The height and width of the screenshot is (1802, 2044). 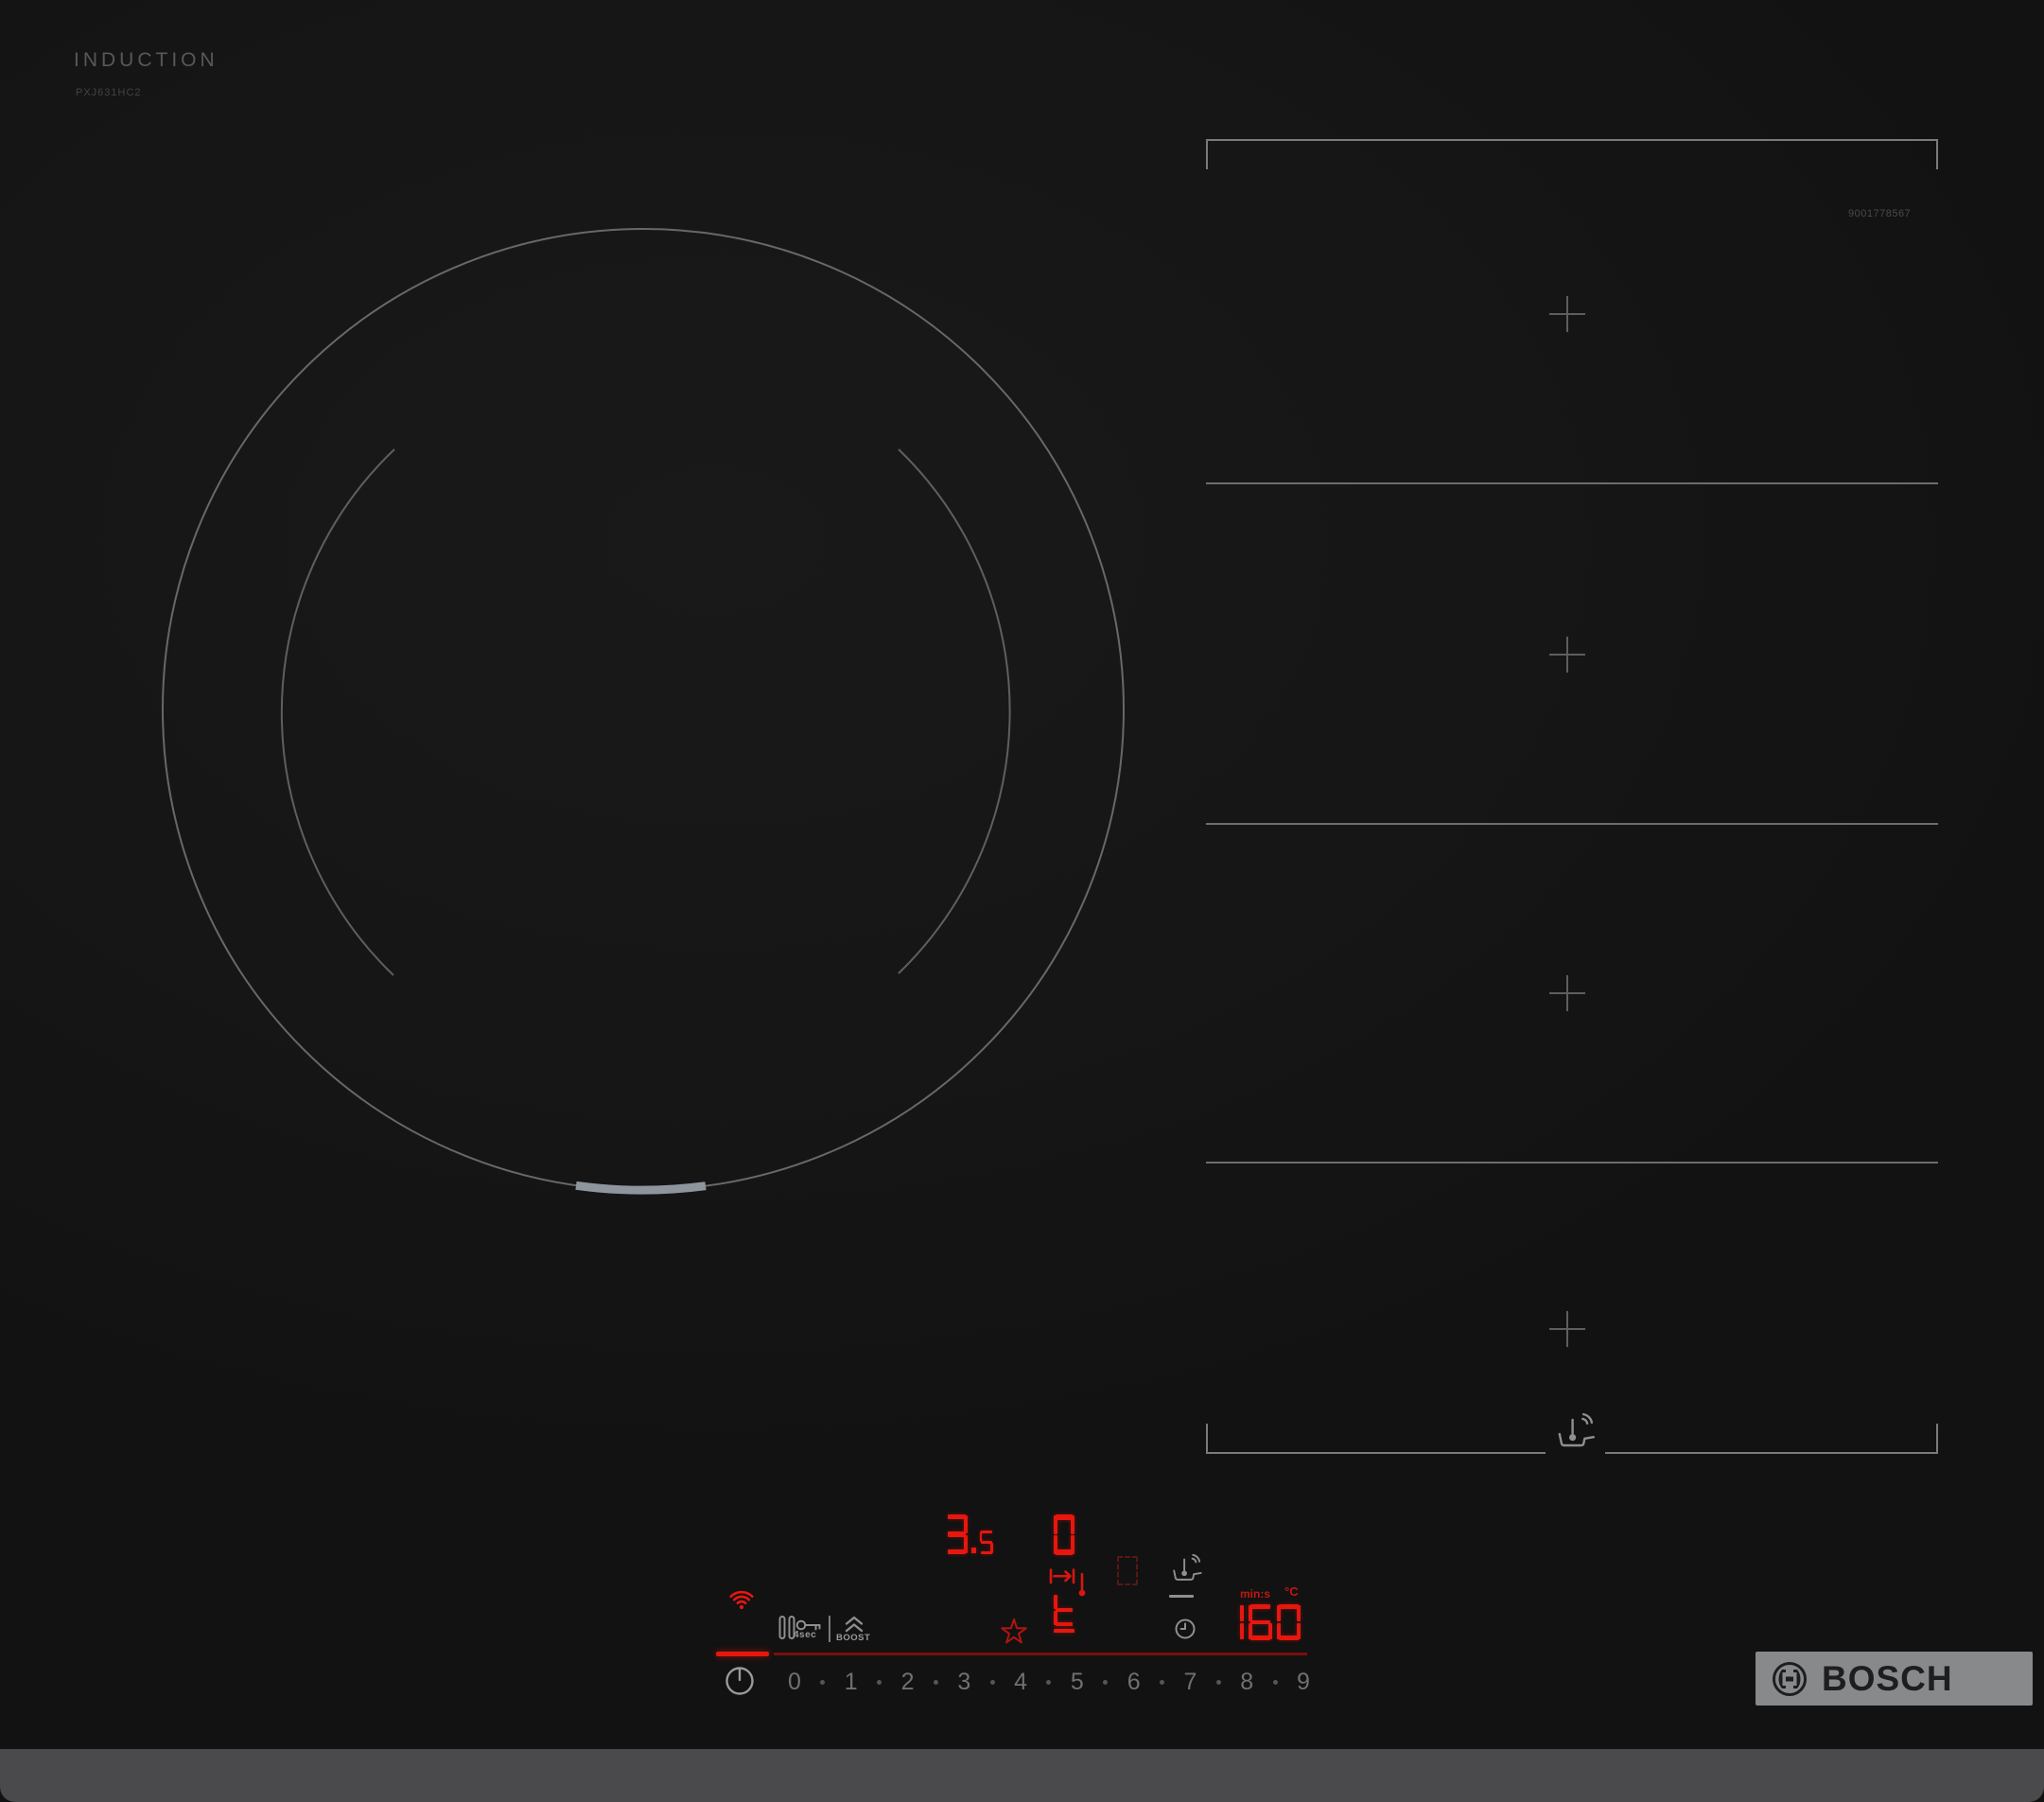 What do you see at coordinates (1134, 1682) in the screenshot?
I see `level-6: 6` at bounding box center [1134, 1682].